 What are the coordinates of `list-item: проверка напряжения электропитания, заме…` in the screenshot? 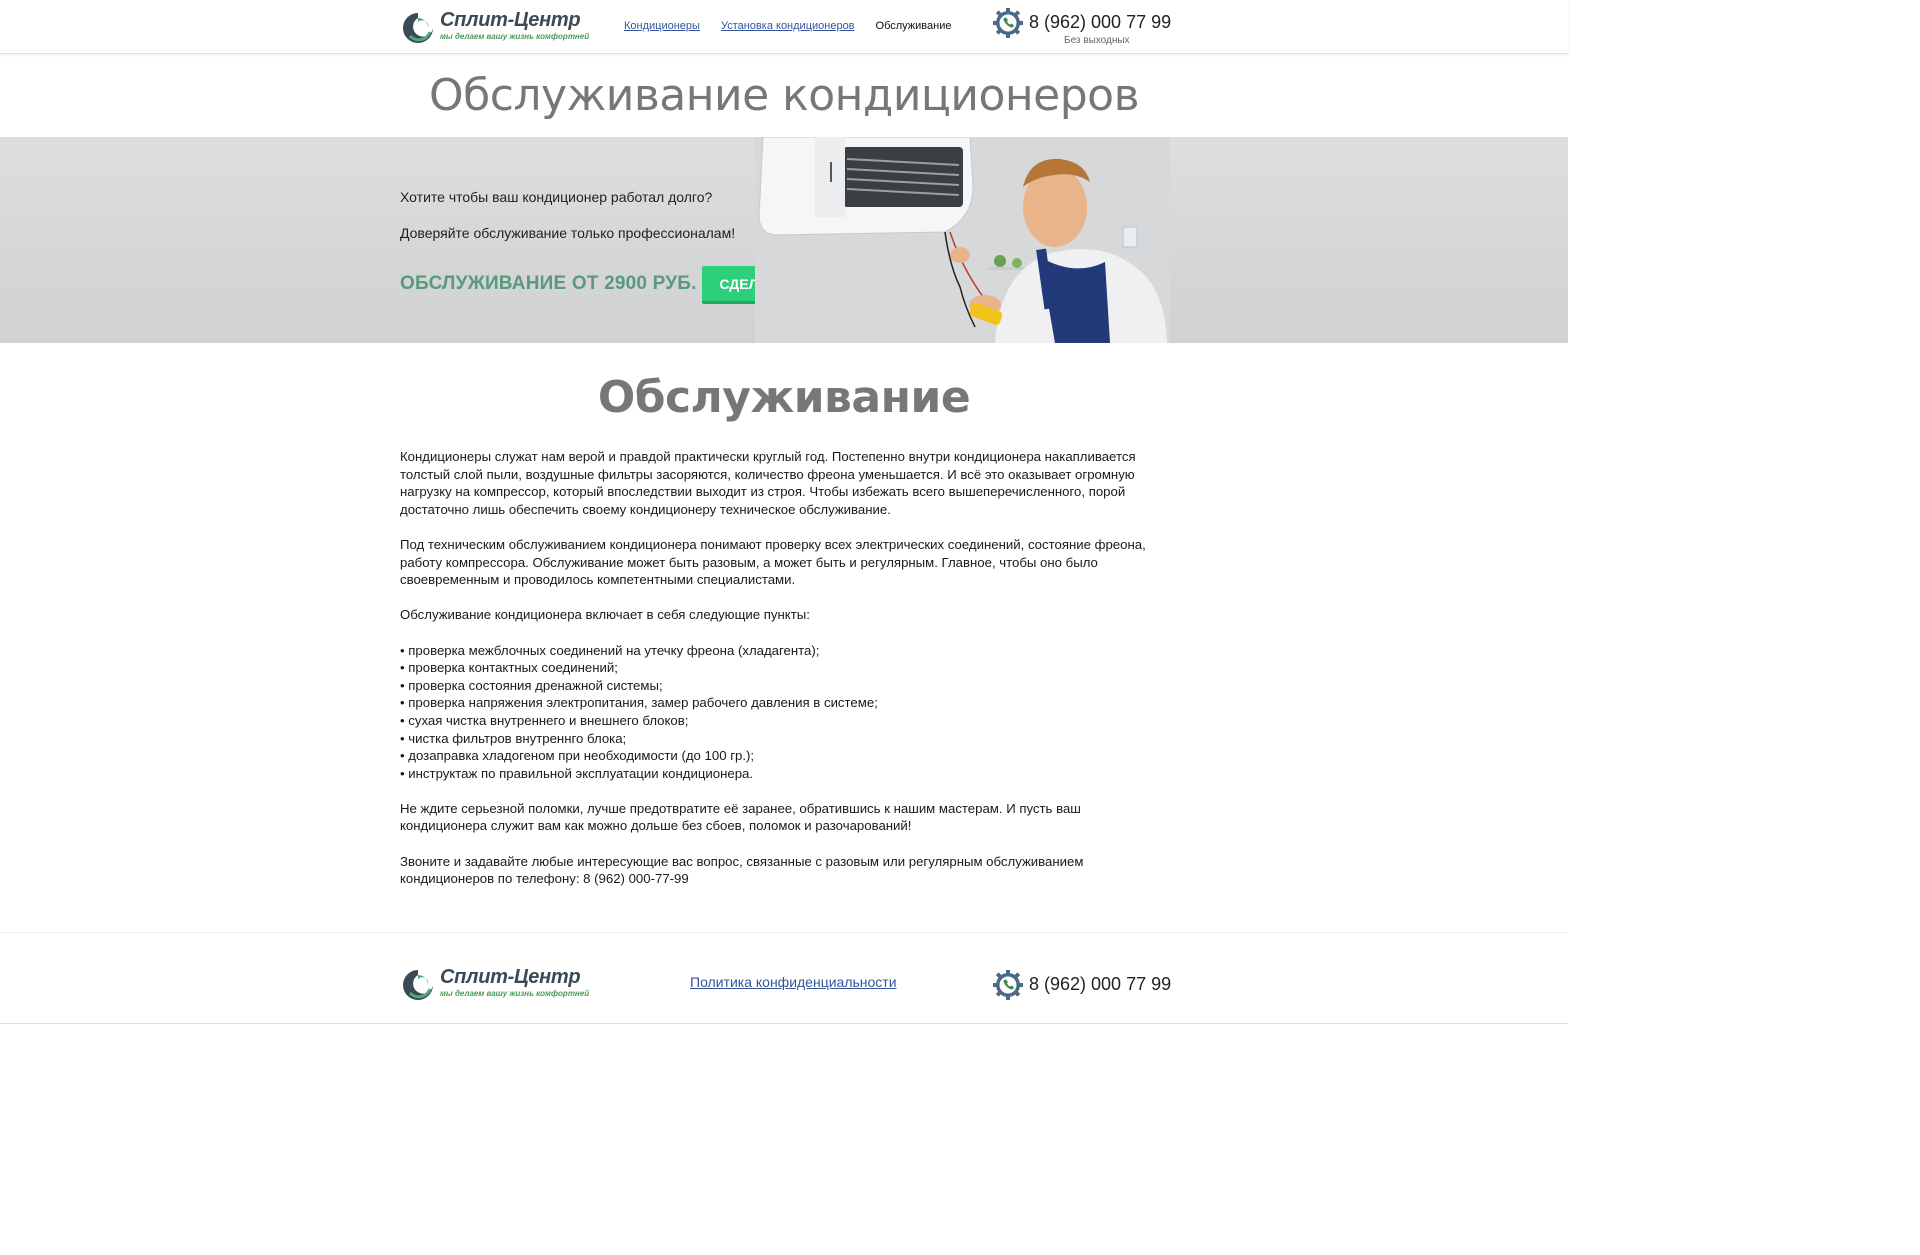 It's located at (780, 703).